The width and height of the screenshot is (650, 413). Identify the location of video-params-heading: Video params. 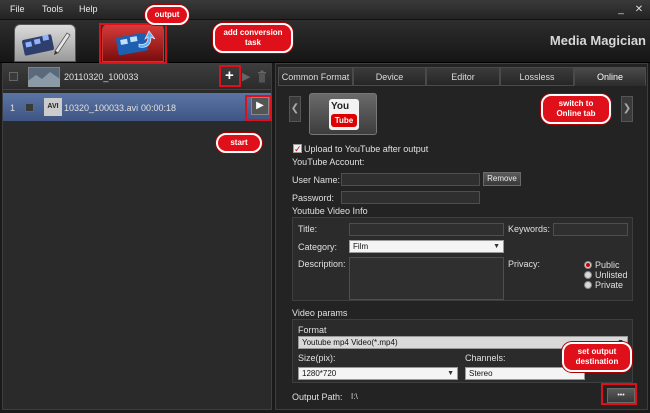
(320, 313).